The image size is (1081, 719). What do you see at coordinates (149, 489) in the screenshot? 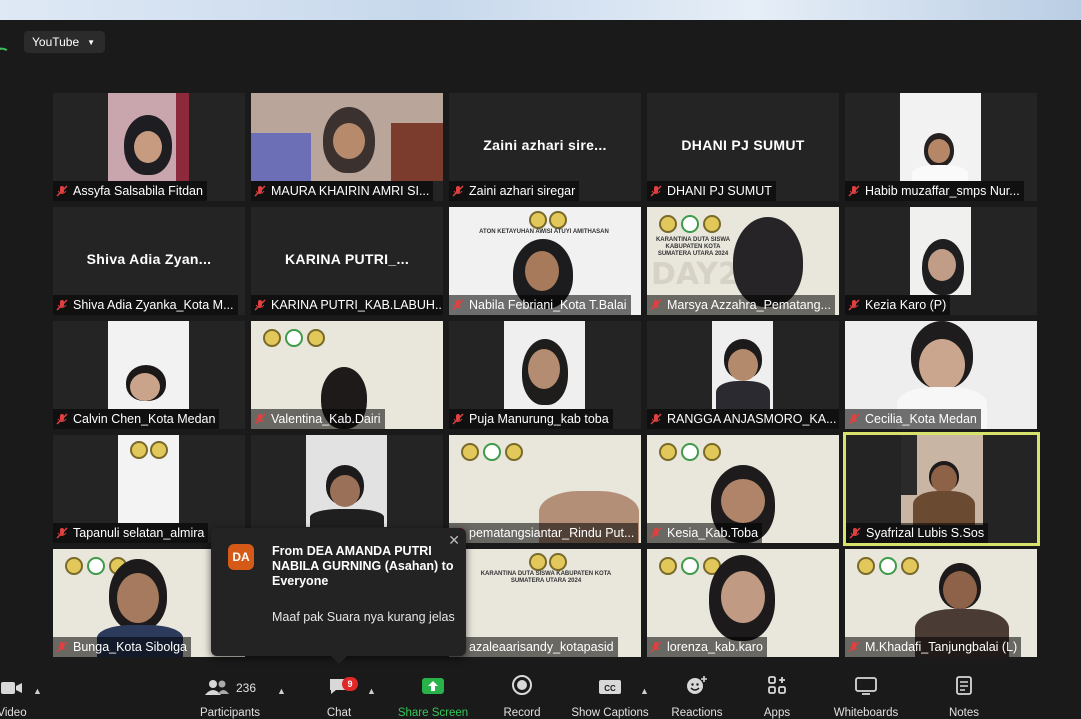
I see `video-tile: Tapanuli selatan_almira` at bounding box center [149, 489].